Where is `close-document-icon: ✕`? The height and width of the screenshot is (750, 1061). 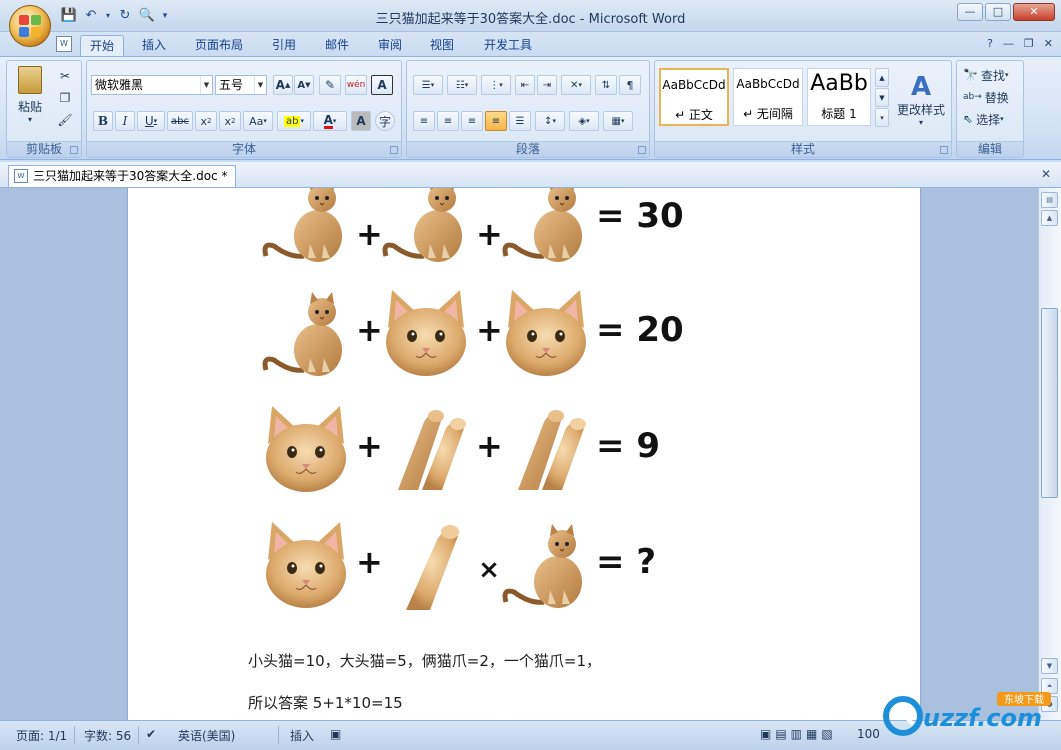 close-document-icon: ✕ is located at coordinates (1046, 174).